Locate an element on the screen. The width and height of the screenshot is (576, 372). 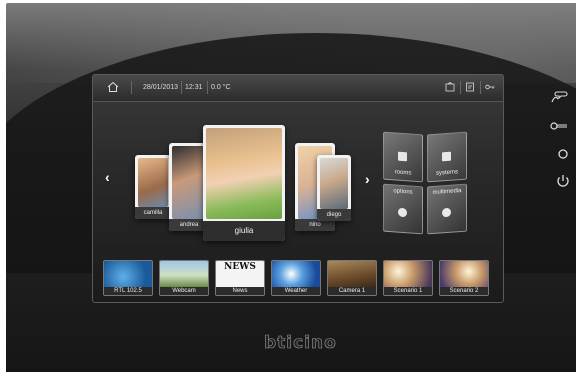
shortcut-label: Webcam is located at coordinates (184, 291).